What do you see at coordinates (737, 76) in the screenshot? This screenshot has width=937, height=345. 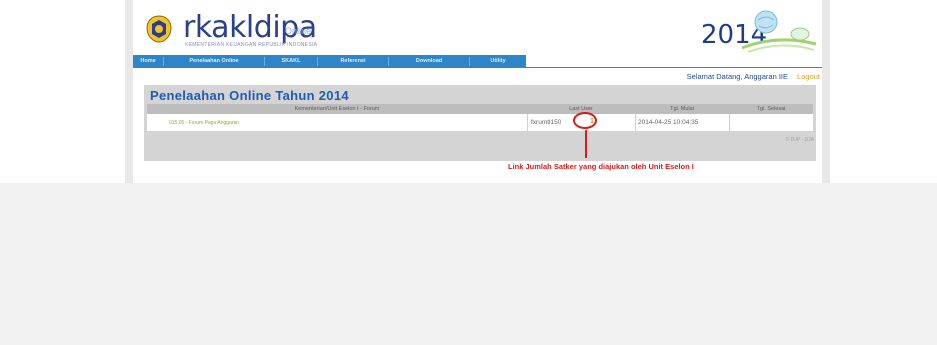 I see `welcome-message: Selamat Datang, Anggaran IIE` at bounding box center [737, 76].